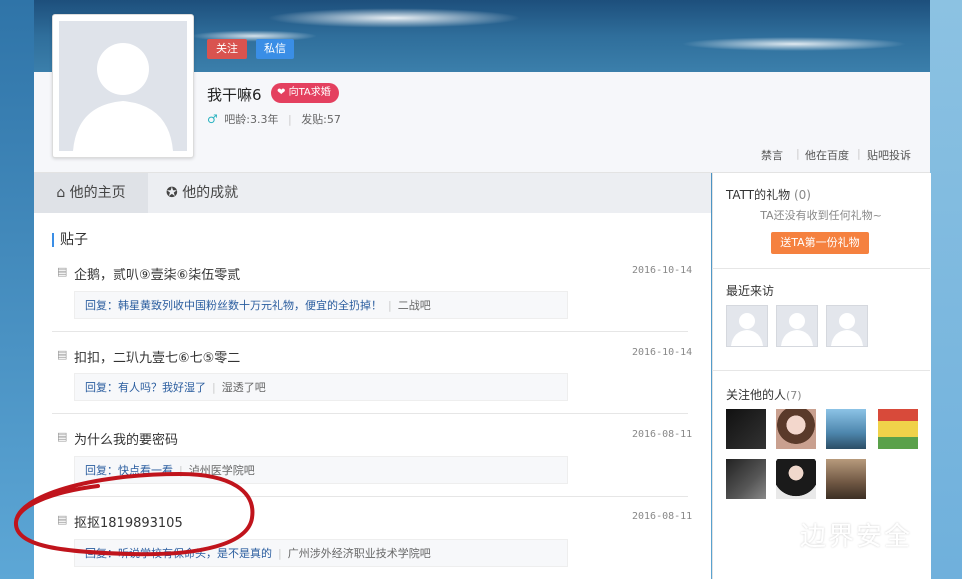  I want to click on username: 我干嘛6, so click(234, 95).